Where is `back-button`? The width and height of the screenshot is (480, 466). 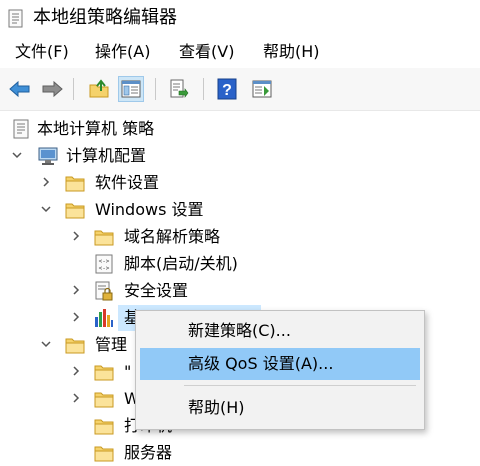
back-button is located at coordinates (20, 89).